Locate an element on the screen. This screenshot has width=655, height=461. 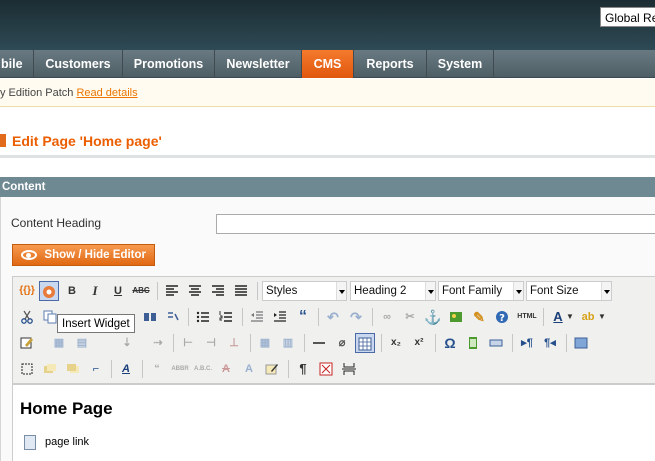
editor-heading: Home Page is located at coordinates (66, 408).